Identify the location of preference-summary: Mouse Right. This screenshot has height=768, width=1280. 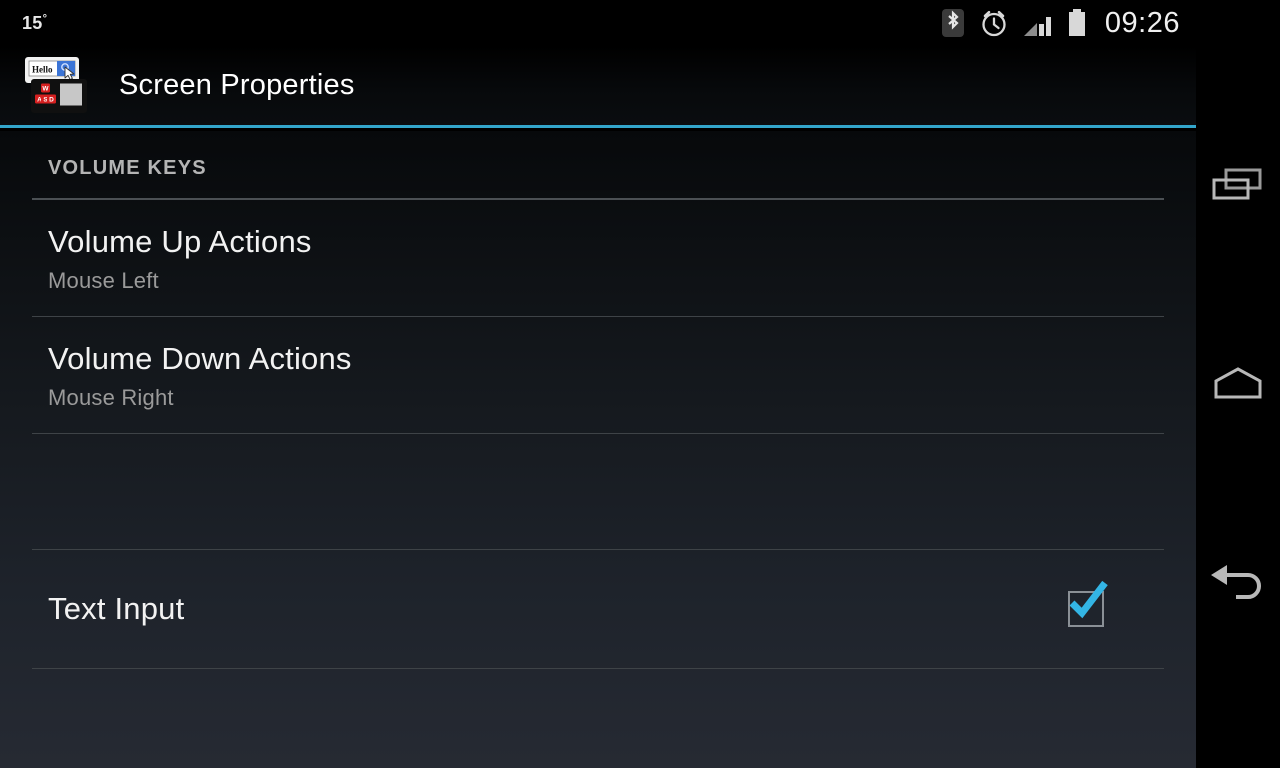
(111, 397).